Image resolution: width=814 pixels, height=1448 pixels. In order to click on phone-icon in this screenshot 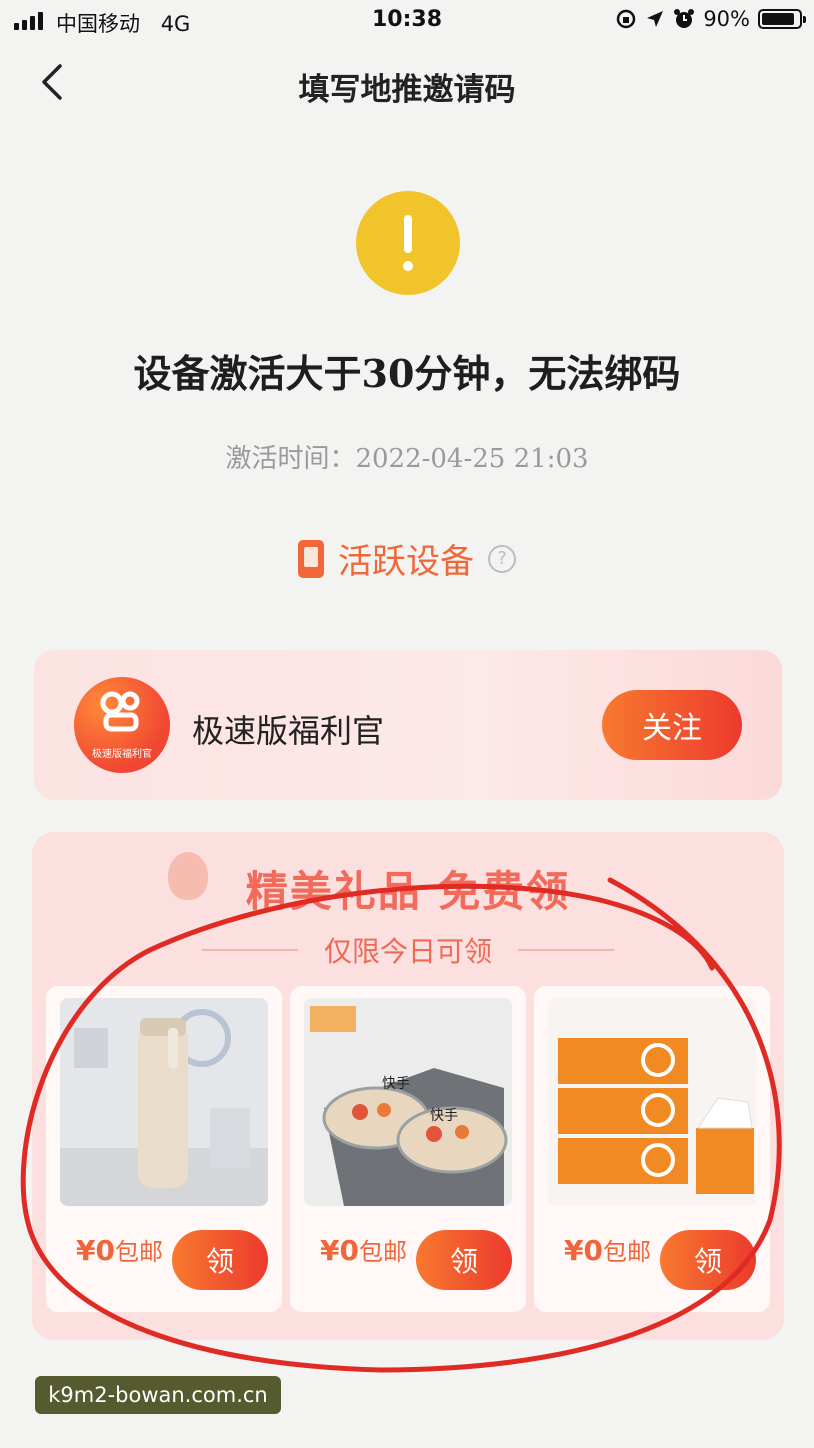, I will do `click(311, 558)`.